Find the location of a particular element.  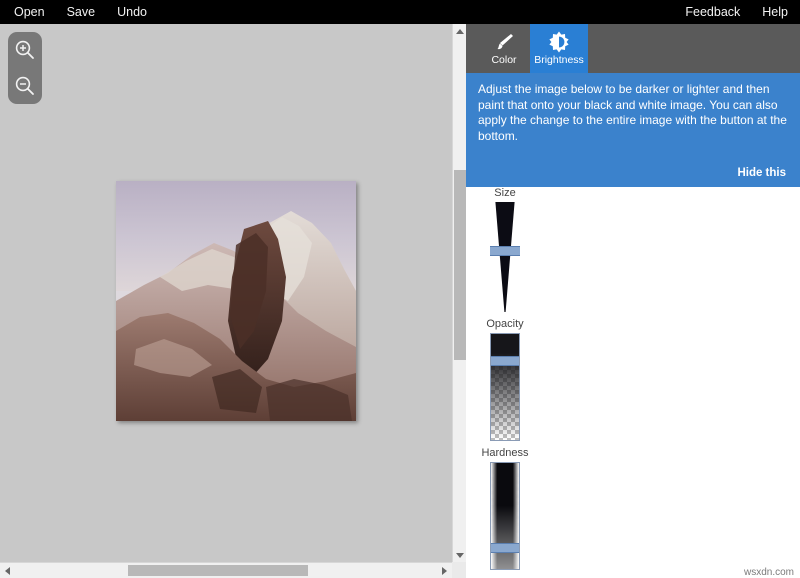

paintbrush-icon is located at coordinates (504, 42).